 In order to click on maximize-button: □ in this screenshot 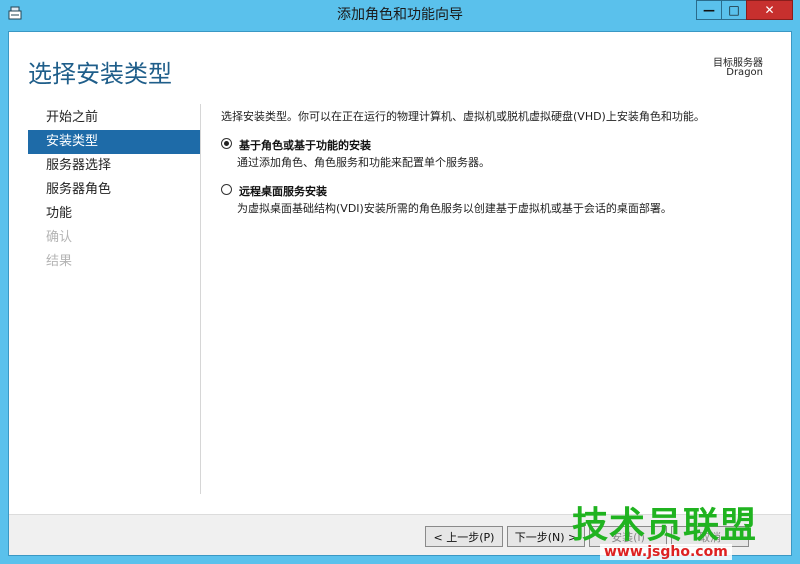, I will do `click(734, 10)`.